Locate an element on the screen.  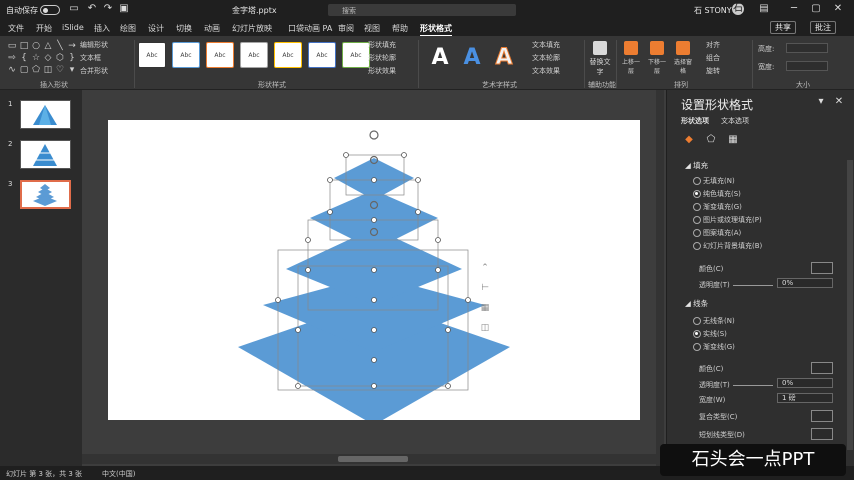
alt-text-button: 替换文字 is located at coordinates (600, 58).